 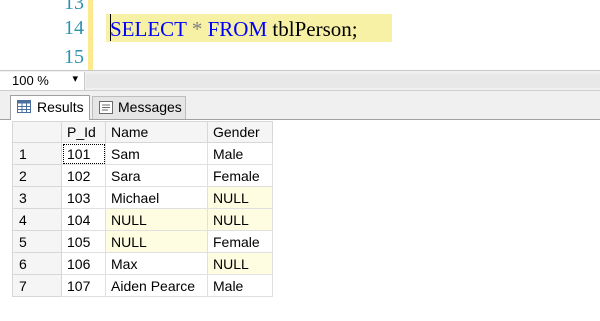 I want to click on table-row: 7 107 Aiden Pearce Male, so click(x=142, y=285).